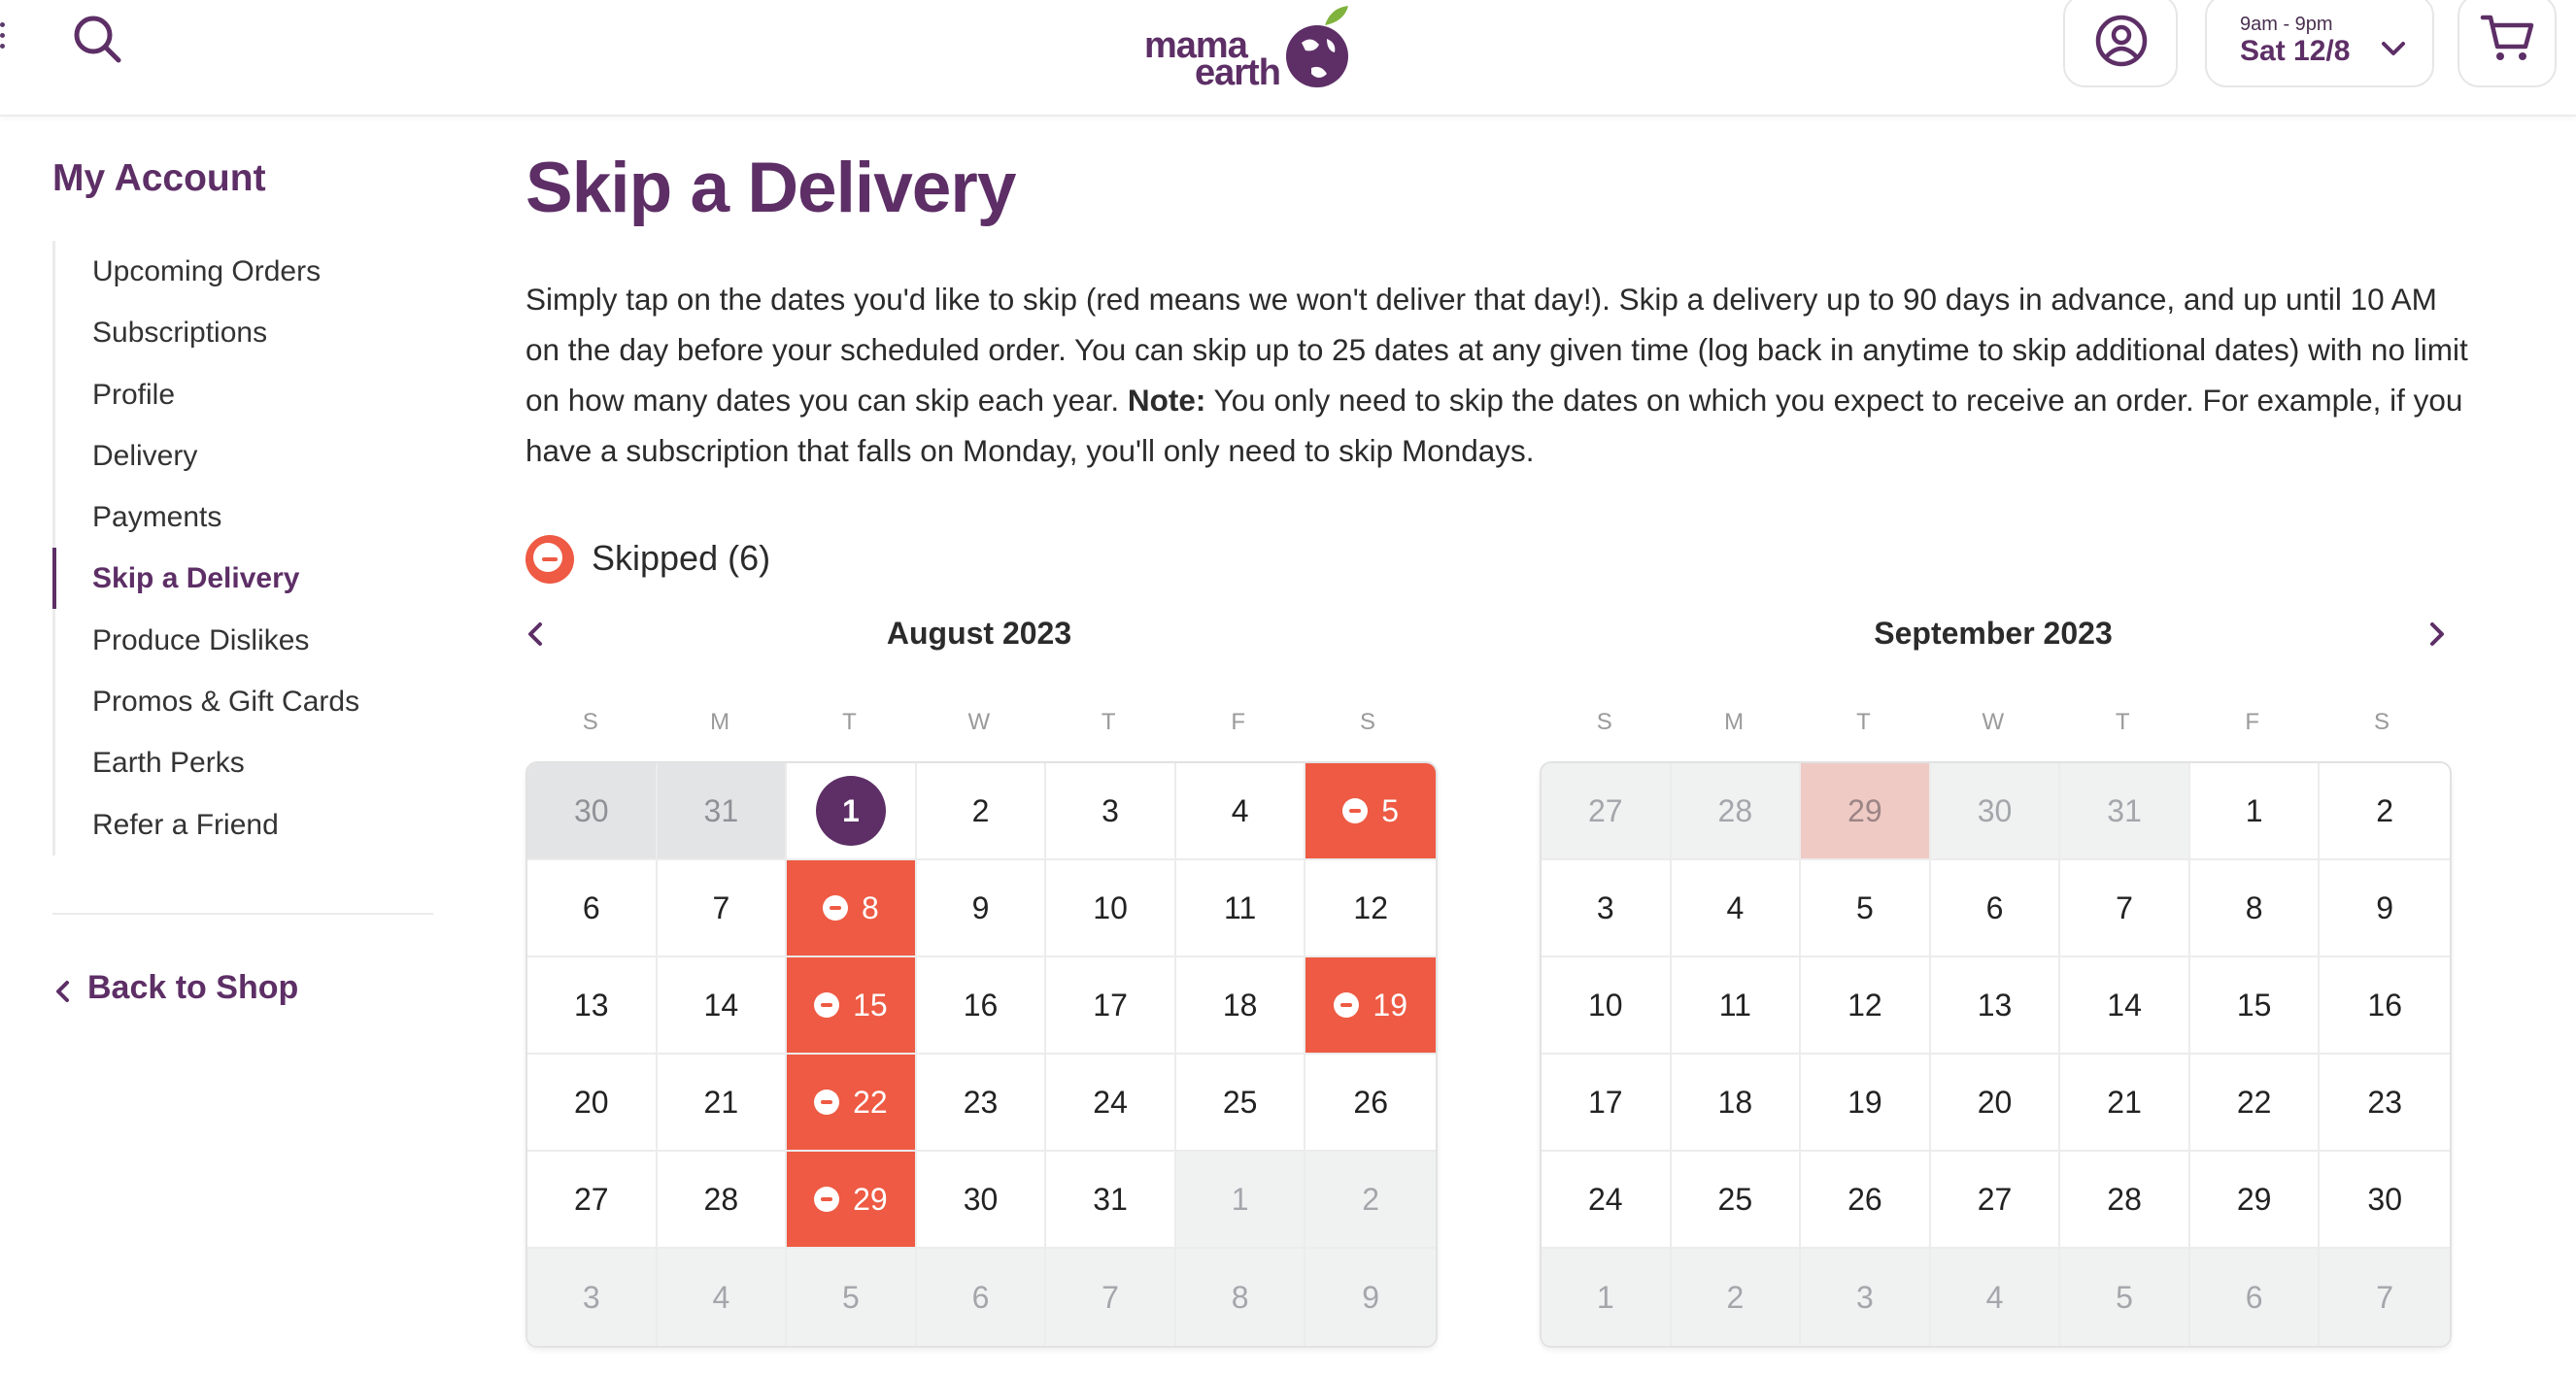 The image size is (2576, 1375). What do you see at coordinates (249, 394) in the screenshot?
I see `sidebar-item-profile: Profile` at bounding box center [249, 394].